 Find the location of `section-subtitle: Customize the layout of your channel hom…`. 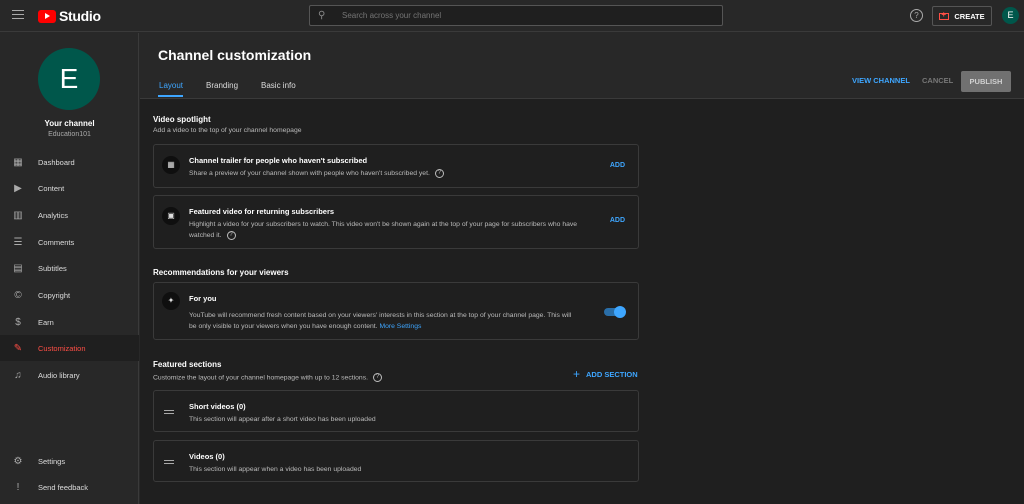

section-subtitle: Customize the layout of your channel hom… is located at coordinates (267, 377).